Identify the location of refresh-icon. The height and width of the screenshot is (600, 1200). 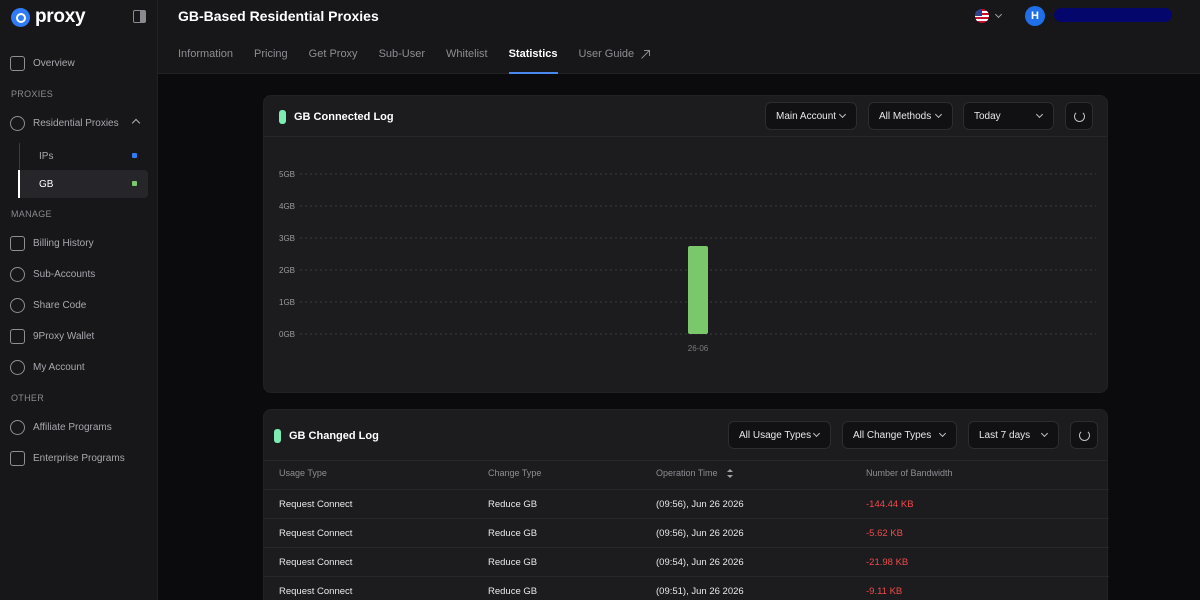
(1084, 435).